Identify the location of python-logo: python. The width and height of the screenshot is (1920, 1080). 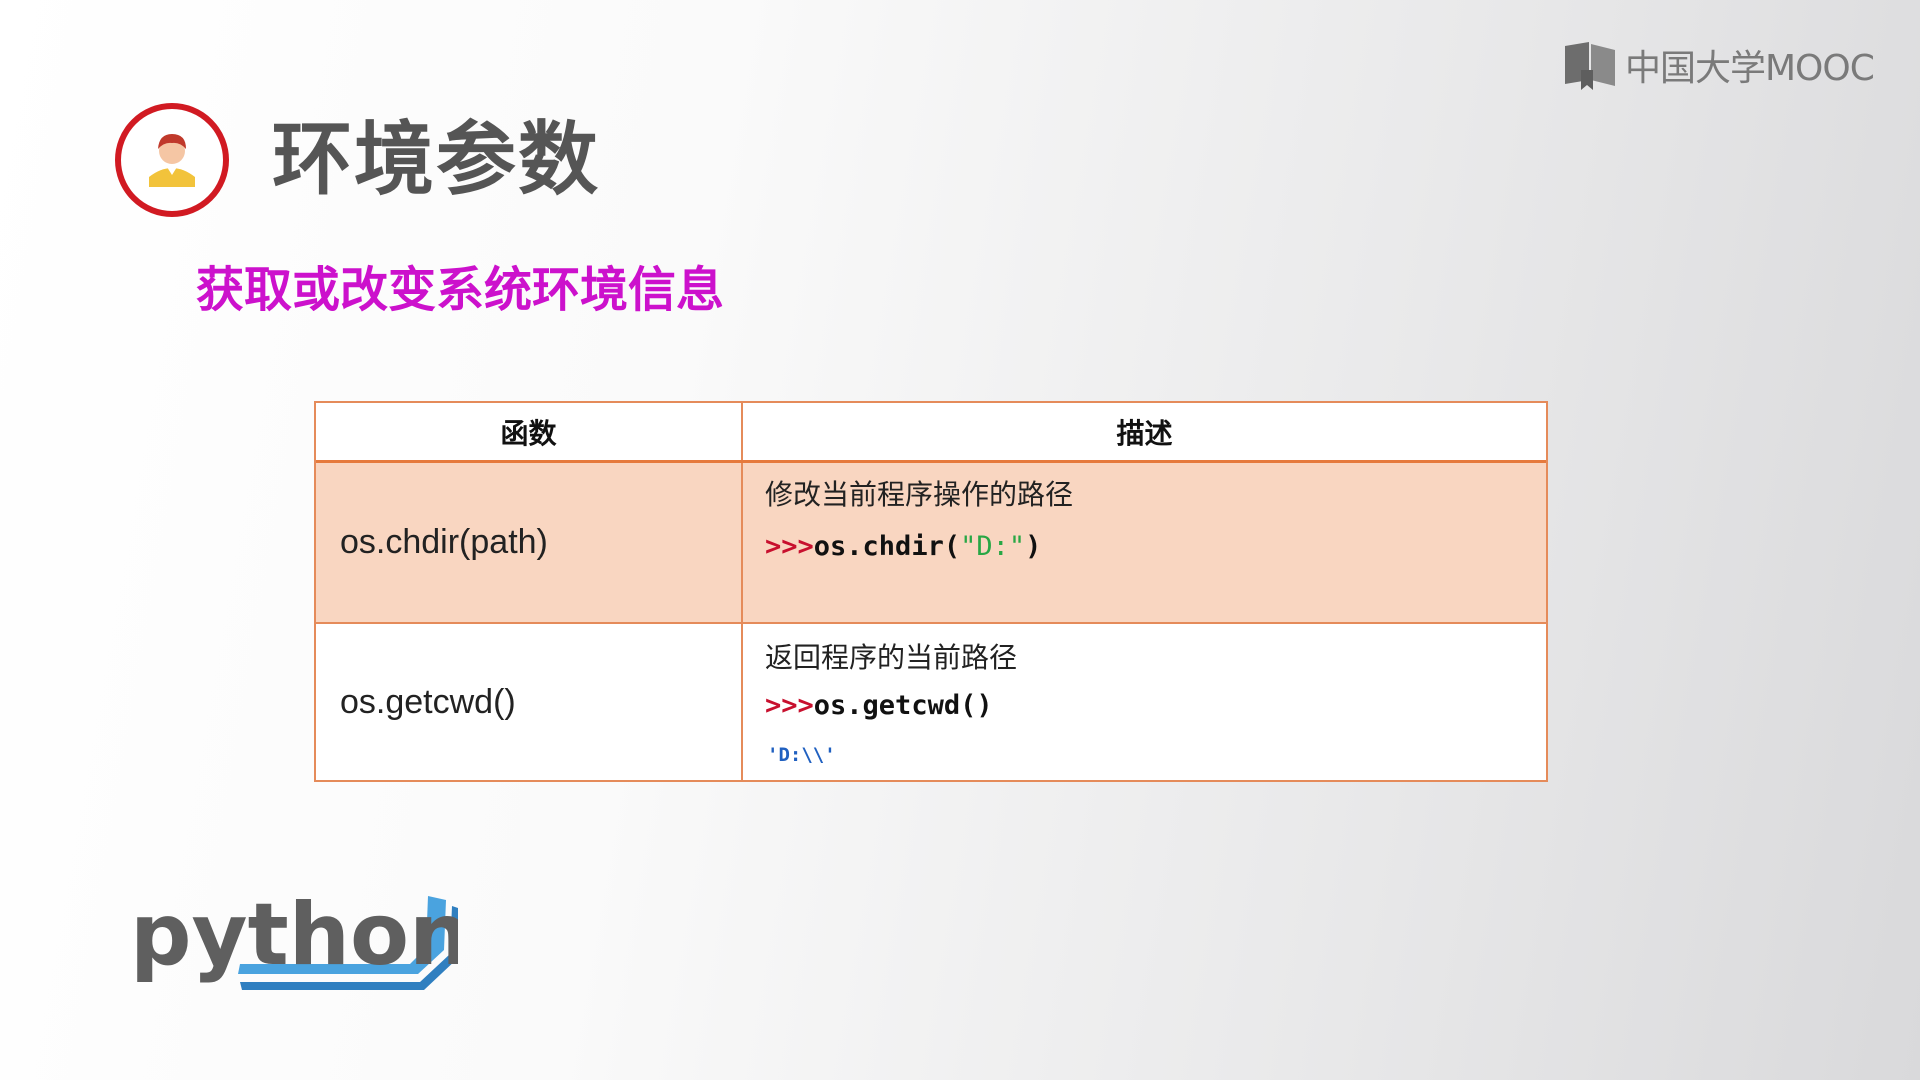
(294, 938).